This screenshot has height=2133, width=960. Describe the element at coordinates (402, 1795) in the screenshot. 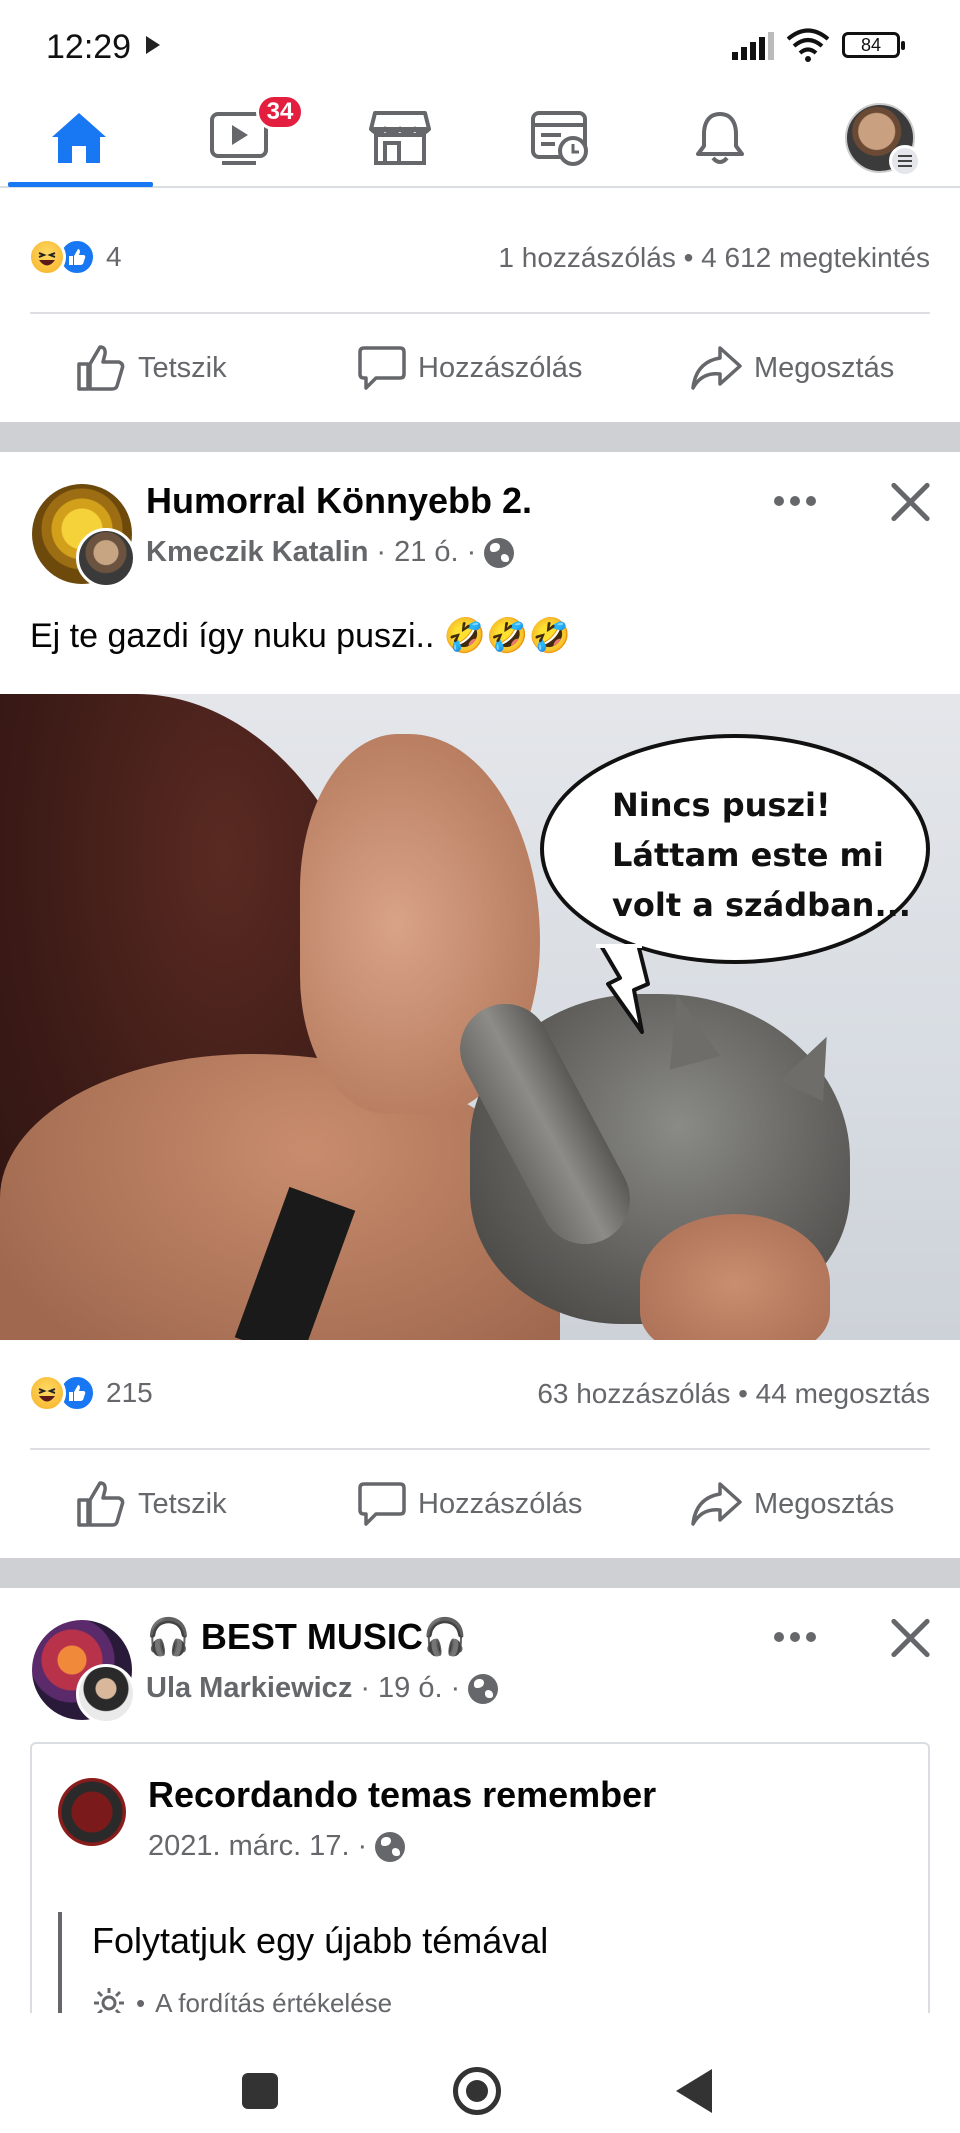

I see `shared-page-name: Recordando temas remember` at that location.